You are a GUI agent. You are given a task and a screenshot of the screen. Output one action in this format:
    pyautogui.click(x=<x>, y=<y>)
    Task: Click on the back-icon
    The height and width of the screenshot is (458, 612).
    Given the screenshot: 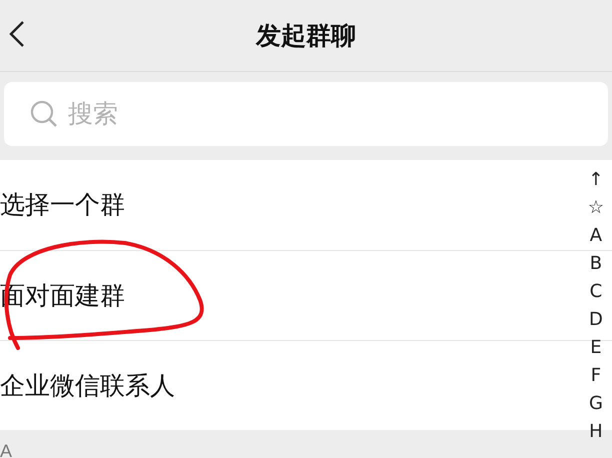 What is the action you would take?
    pyautogui.click(x=17, y=34)
    